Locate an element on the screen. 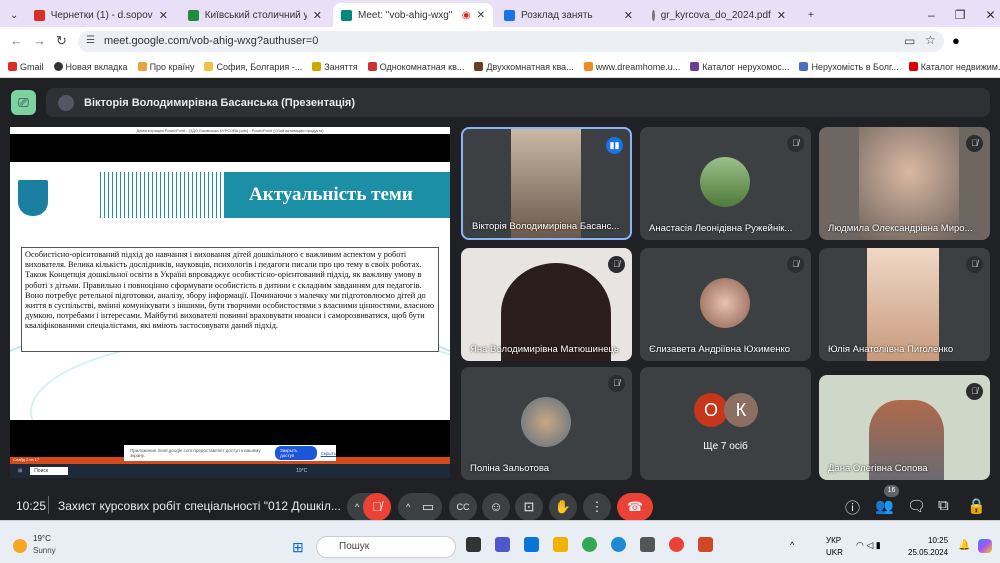 The height and width of the screenshot is (563, 1000). site-info-icon: ☰ is located at coordinates (90, 40).